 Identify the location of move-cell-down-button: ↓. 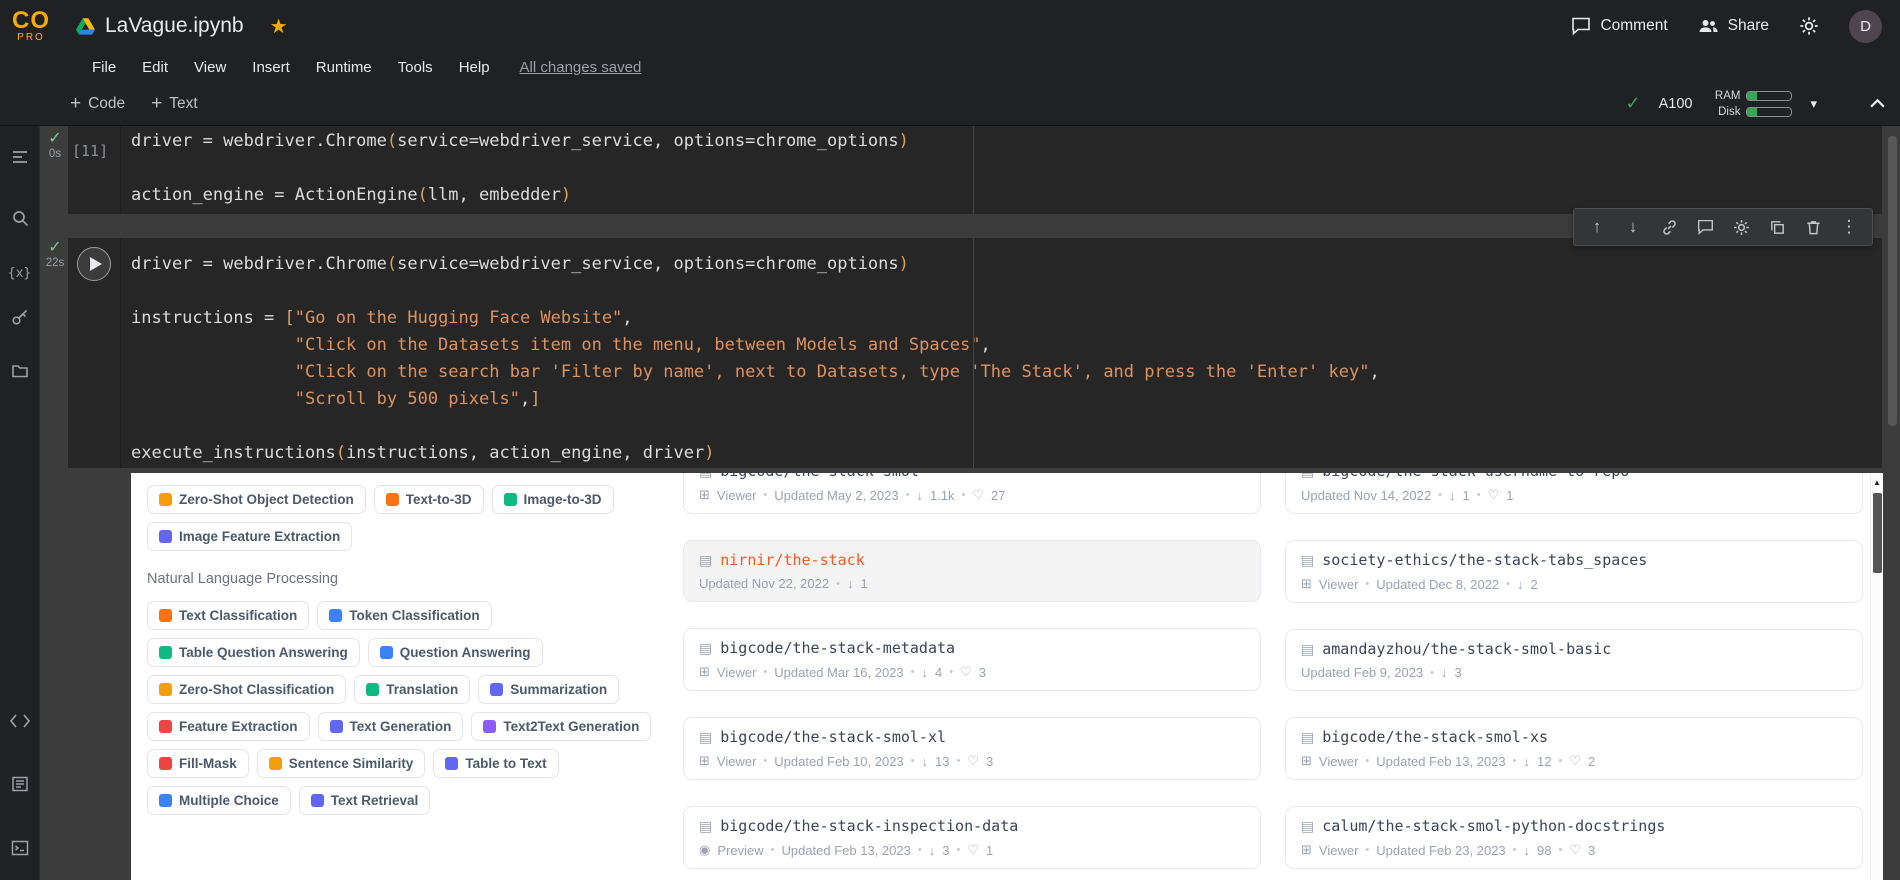
(1633, 227).